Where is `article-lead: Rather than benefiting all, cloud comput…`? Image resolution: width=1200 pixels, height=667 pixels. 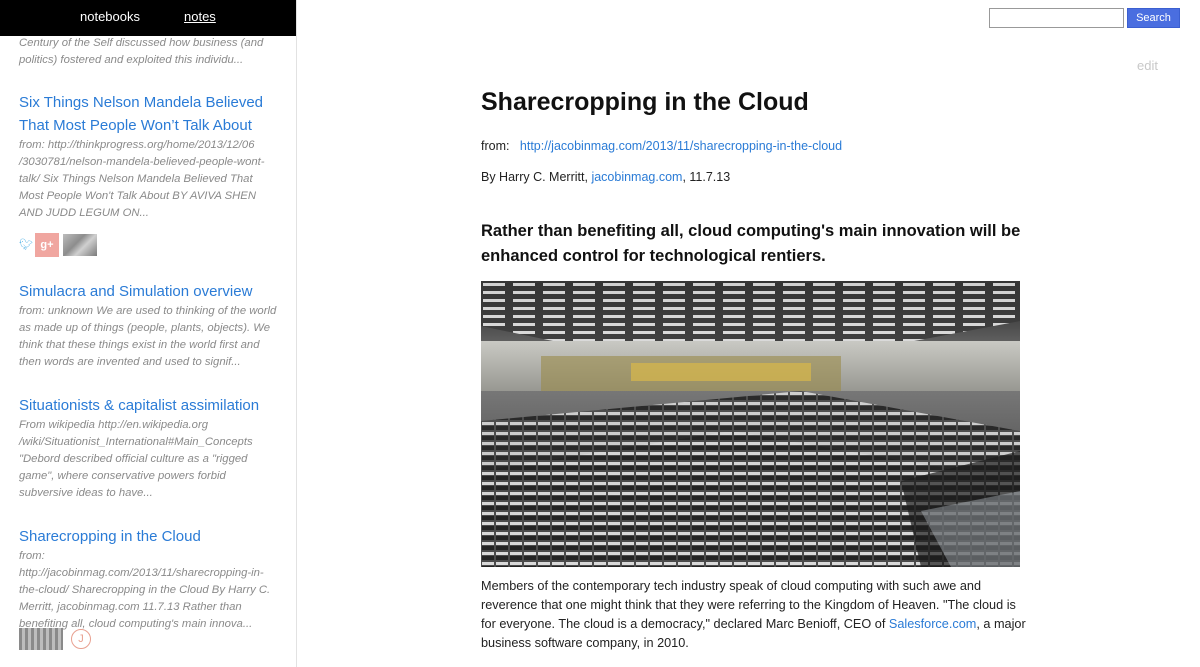 article-lead: Rather than benefiting all, cloud comput… is located at coordinates (751, 243).